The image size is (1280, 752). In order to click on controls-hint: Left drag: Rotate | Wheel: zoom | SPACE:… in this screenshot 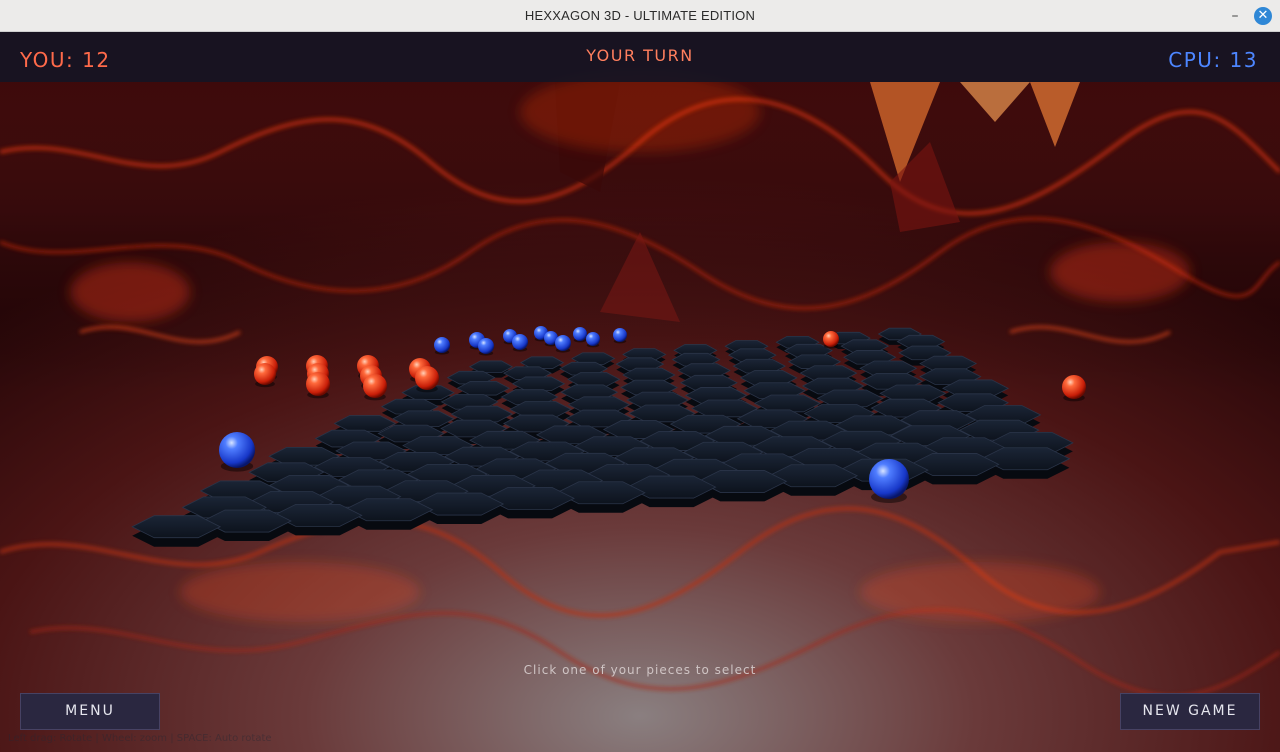, I will do `click(140, 738)`.